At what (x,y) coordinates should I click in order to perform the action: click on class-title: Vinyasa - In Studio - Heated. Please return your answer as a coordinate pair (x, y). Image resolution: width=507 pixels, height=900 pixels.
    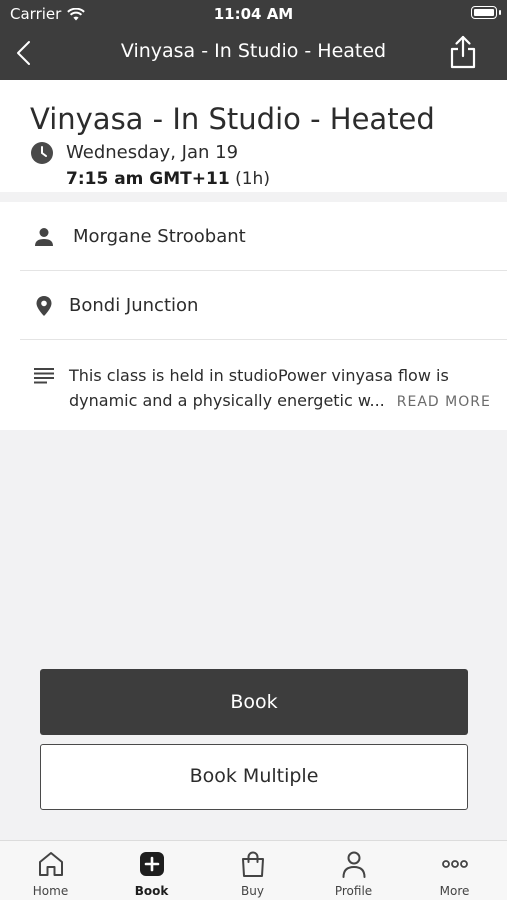
    Looking at the image, I should click on (232, 119).